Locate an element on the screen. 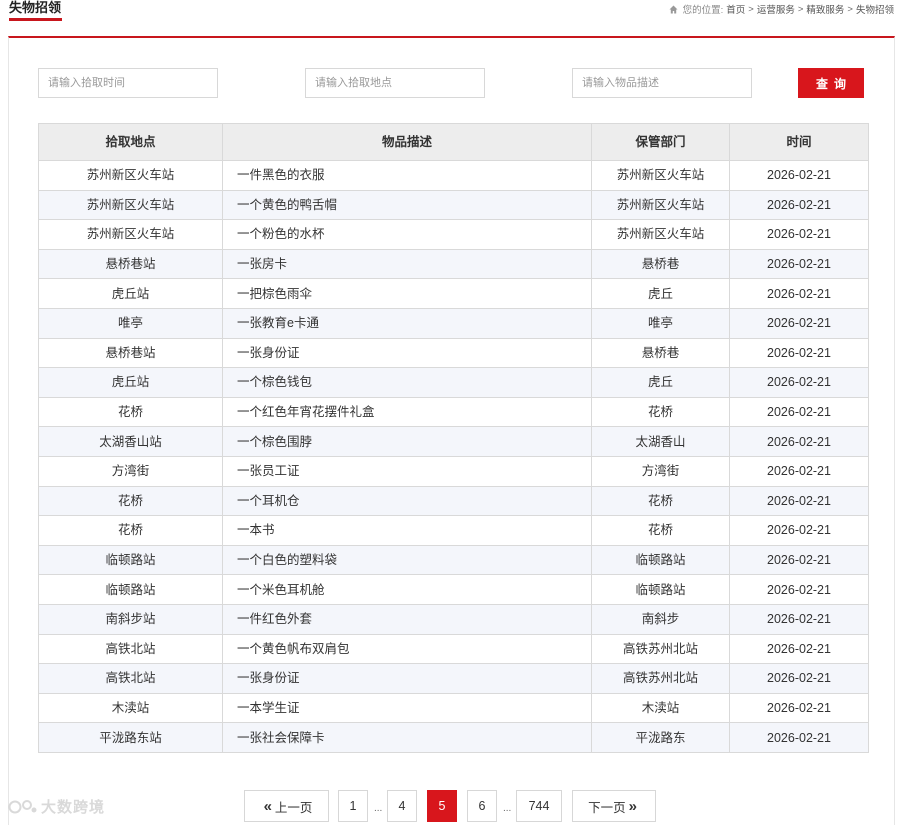  table-row: 花桥 一个红色年宵花摆件礼盒 花桥 2026-02-21 is located at coordinates (453, 412).